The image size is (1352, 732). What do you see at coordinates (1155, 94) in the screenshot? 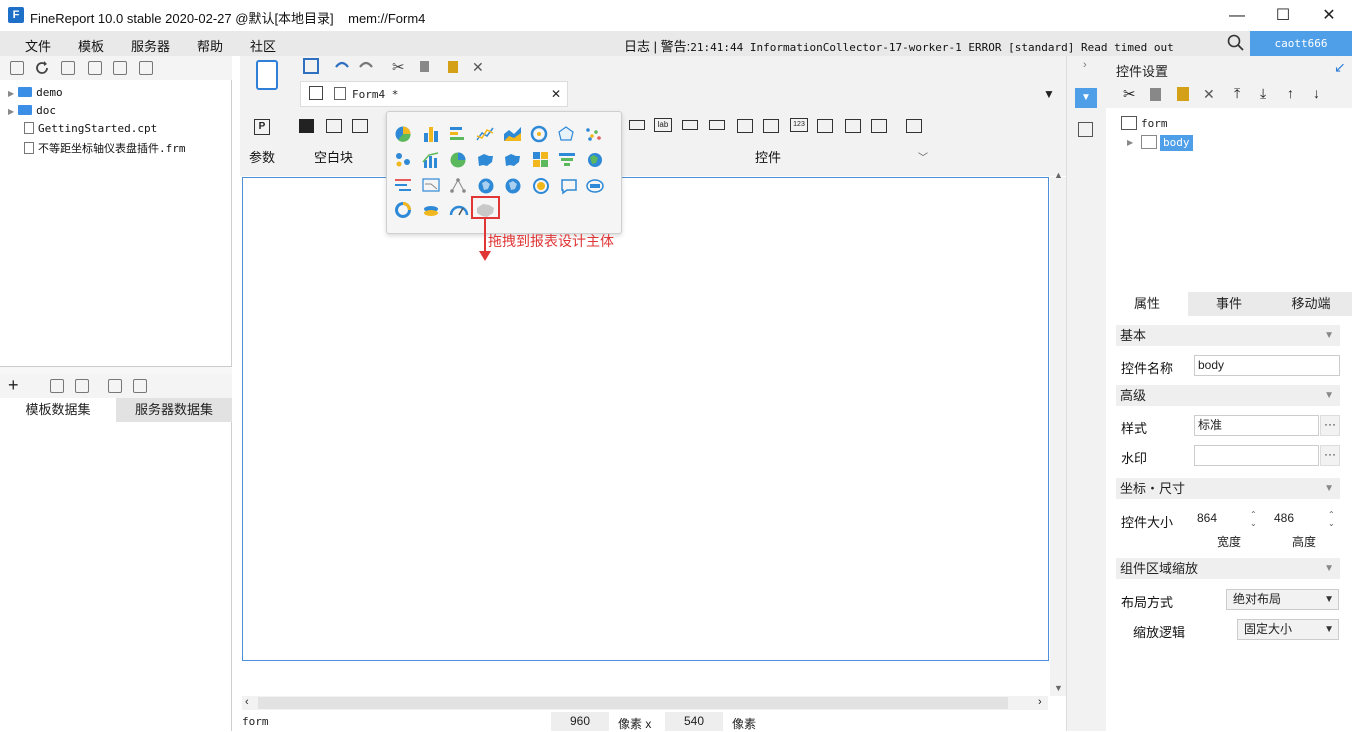
I see `copy-icon` at bounding box center [1155, 94].